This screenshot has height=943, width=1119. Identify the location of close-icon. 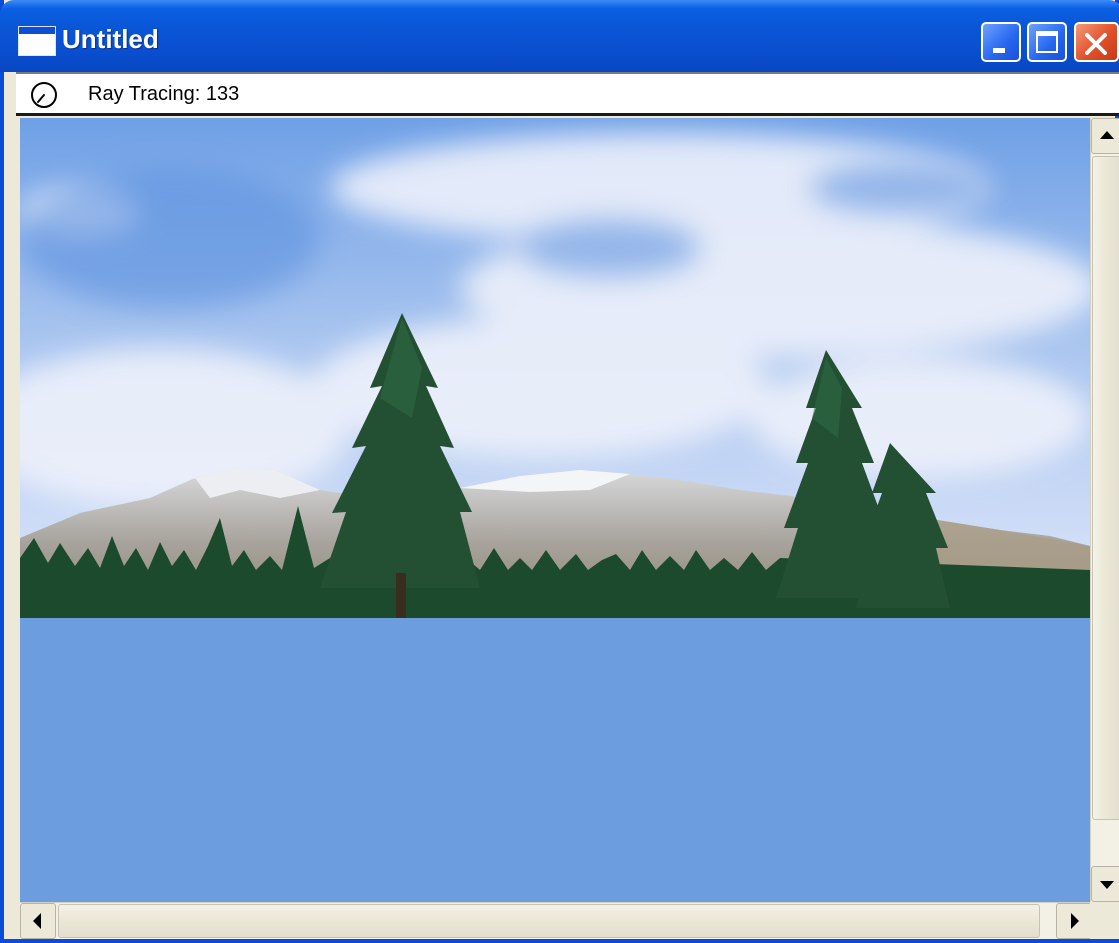
(1096, 44).